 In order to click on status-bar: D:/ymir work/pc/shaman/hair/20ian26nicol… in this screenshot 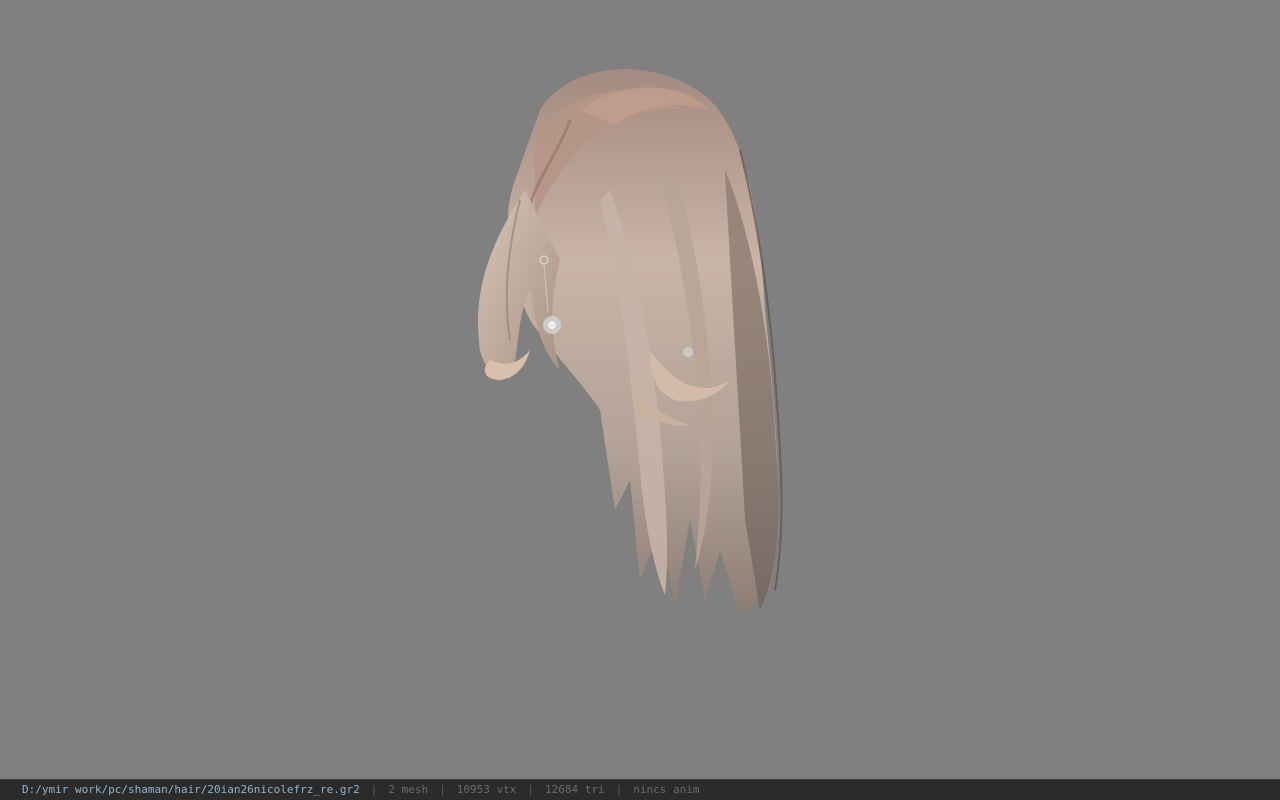, I will do `click(640, 789)`.